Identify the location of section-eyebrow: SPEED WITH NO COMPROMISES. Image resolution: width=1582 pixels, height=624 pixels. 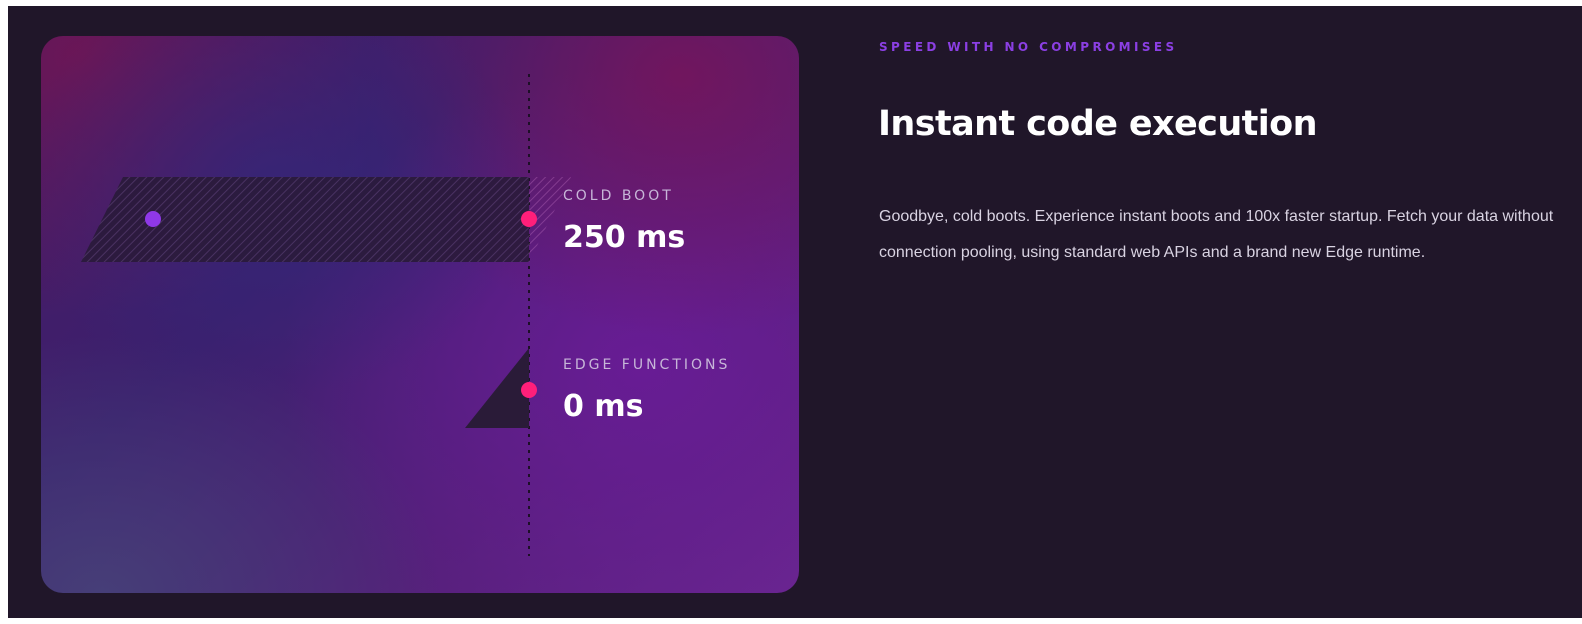
(1028, 47).